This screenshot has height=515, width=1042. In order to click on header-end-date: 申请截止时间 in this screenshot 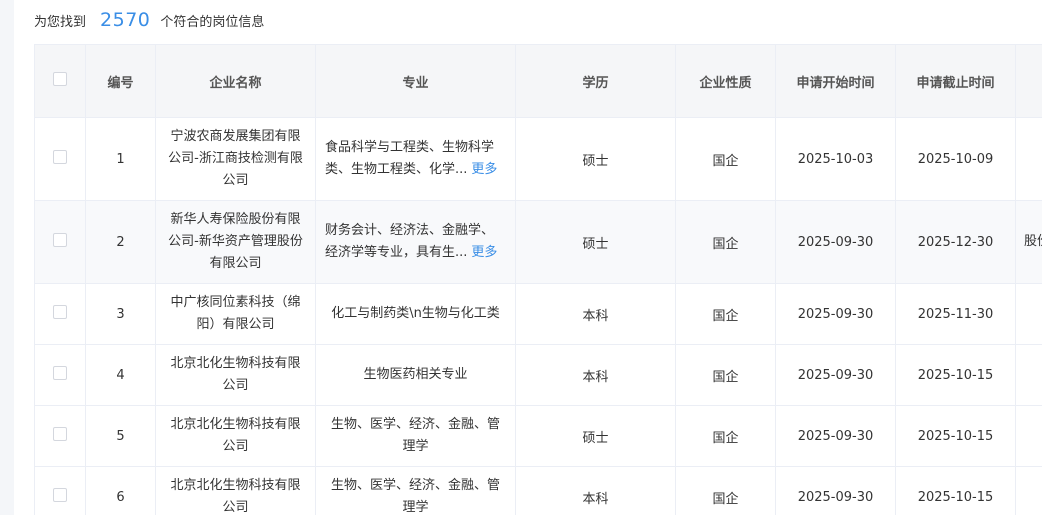, I will do `click(955, 81)`.